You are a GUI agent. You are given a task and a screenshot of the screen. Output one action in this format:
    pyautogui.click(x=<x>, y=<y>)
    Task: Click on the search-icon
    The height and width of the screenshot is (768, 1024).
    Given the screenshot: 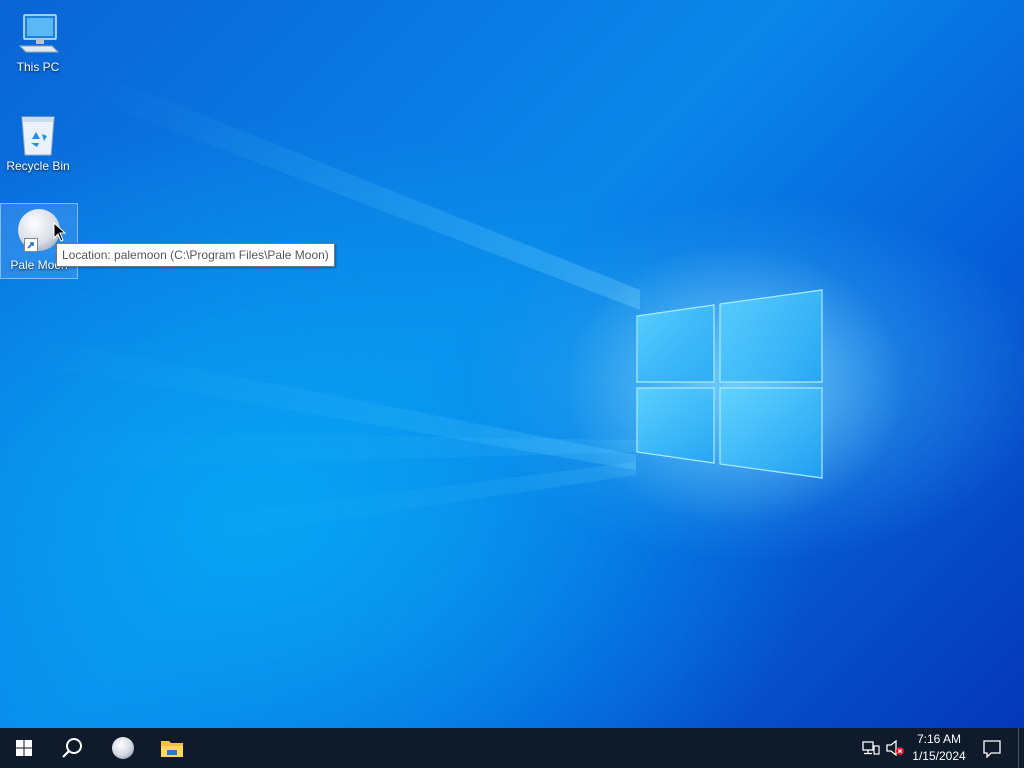 What is the action you would take?
    pyautogui.click(x=72, y=748)
    